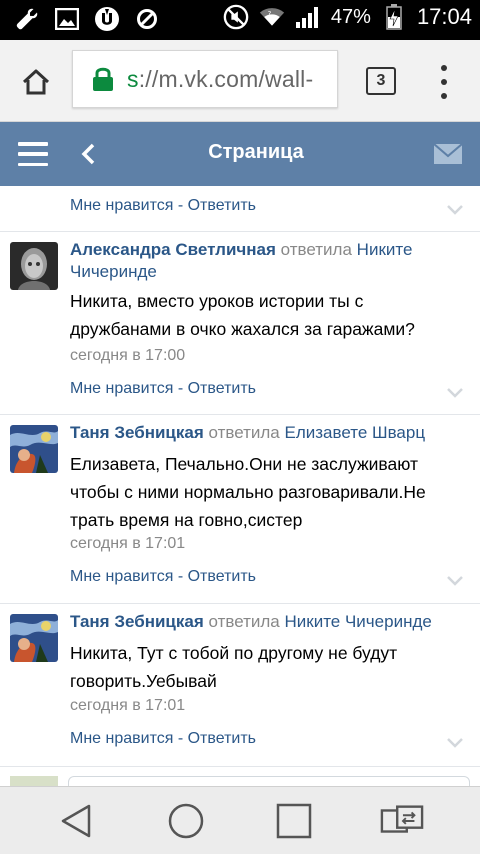 This screenshot has height=854, width=480. I want to click on status-bar: ? 47% 17:04, so click(240, 20).